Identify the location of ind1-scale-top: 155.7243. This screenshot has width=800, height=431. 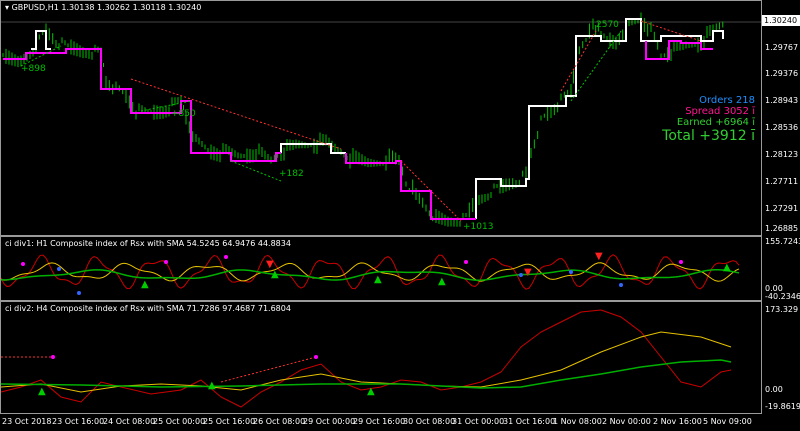
(782, 241).